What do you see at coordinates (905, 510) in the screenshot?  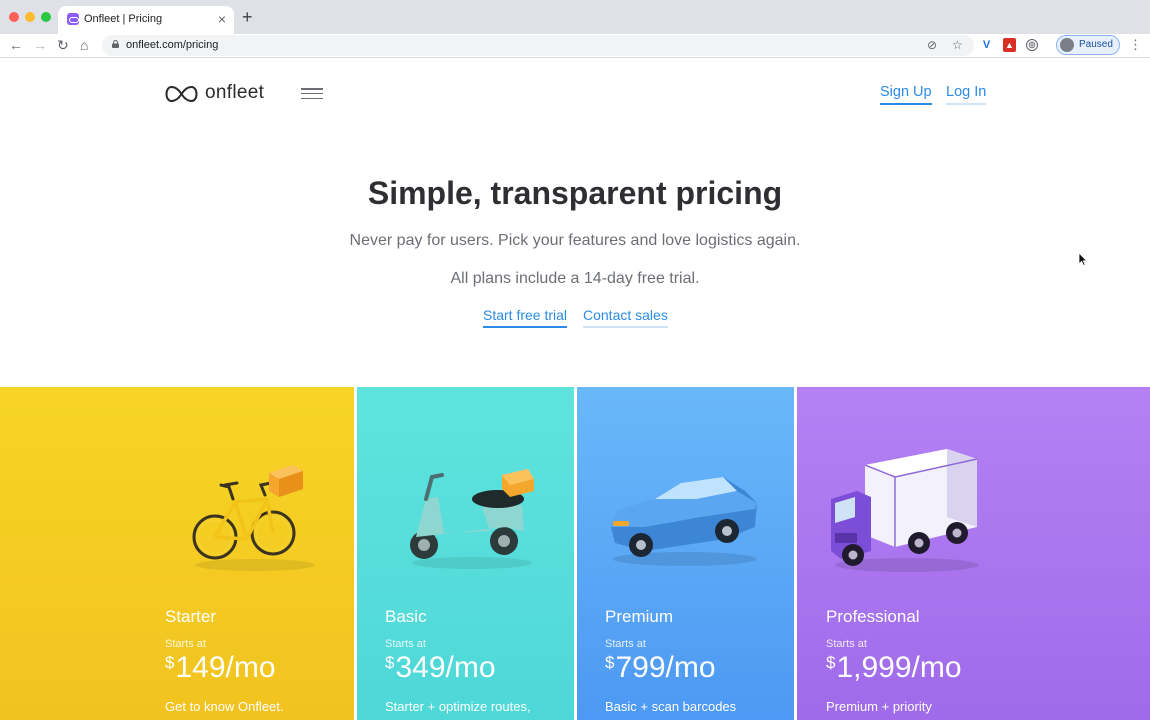 I see `truck-illustration-icon` at bounding box center [905, 510].